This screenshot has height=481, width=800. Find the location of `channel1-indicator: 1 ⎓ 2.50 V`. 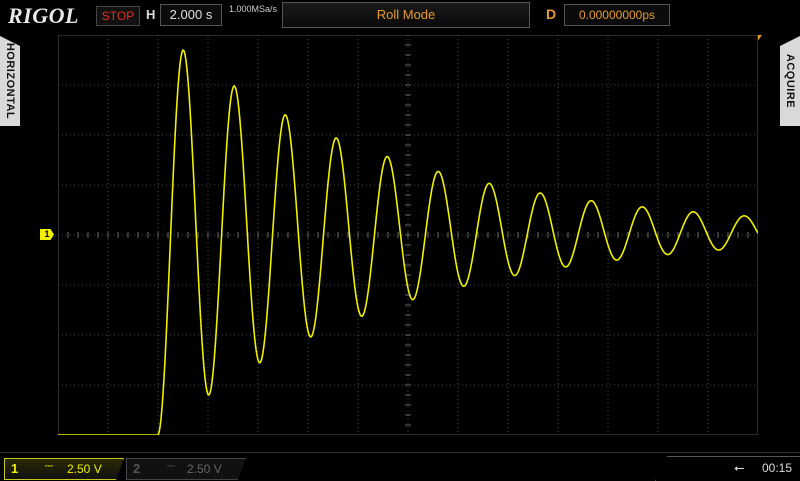

channel1-indicator: 1 ⎓ 2.50 V is located at coordinates (64, 469).